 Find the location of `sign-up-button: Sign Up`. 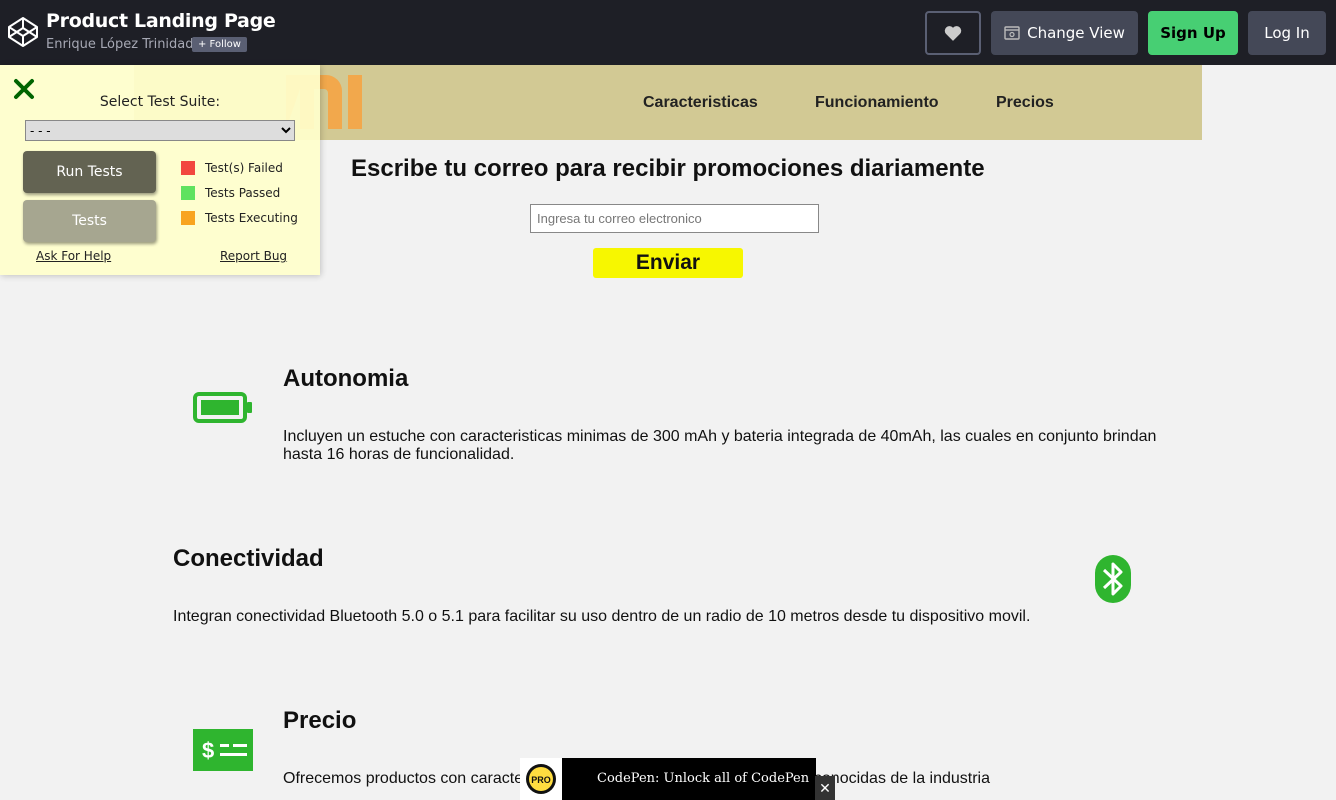

sign-up-button: Sign Up is located at coordinates (1193, 33).